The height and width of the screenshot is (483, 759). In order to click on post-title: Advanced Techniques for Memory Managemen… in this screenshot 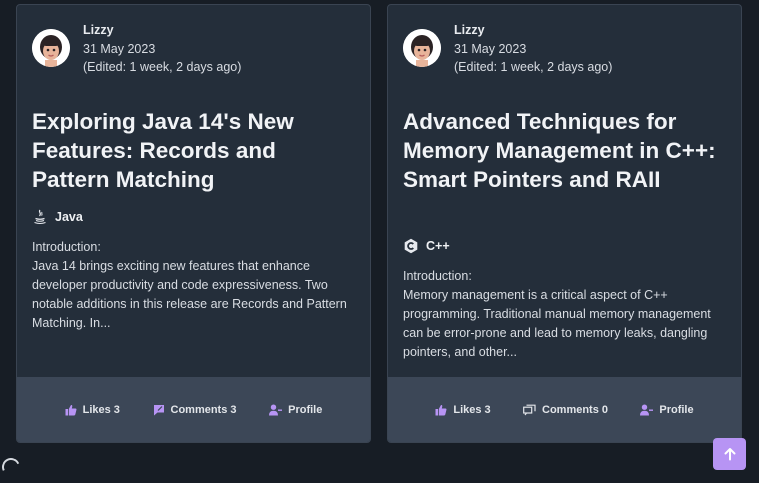, I will do `click(565, 150)`.